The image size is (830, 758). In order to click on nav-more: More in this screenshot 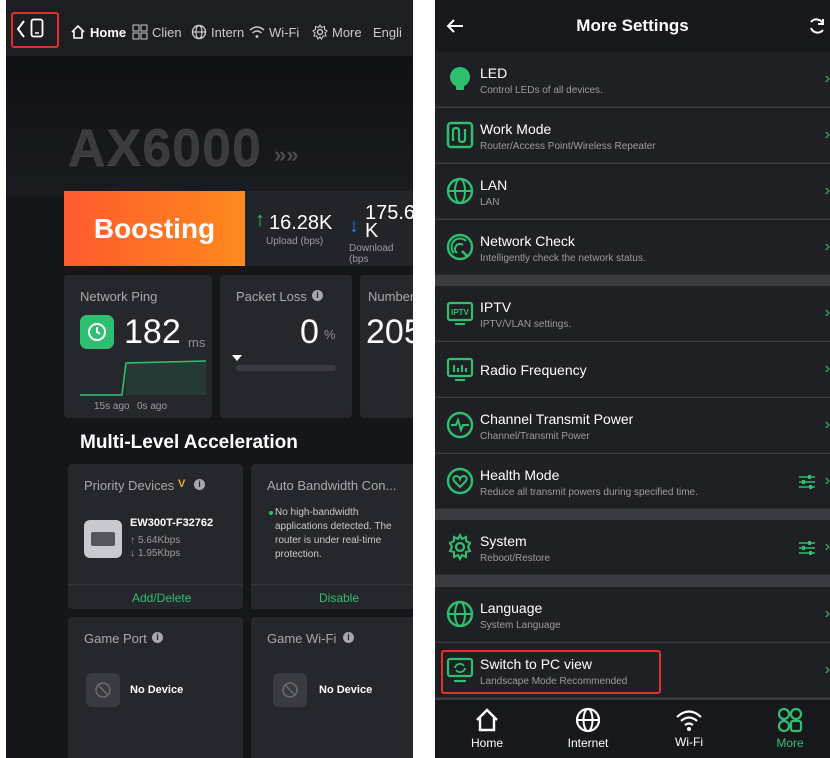, I will do `click(337, 32)`.